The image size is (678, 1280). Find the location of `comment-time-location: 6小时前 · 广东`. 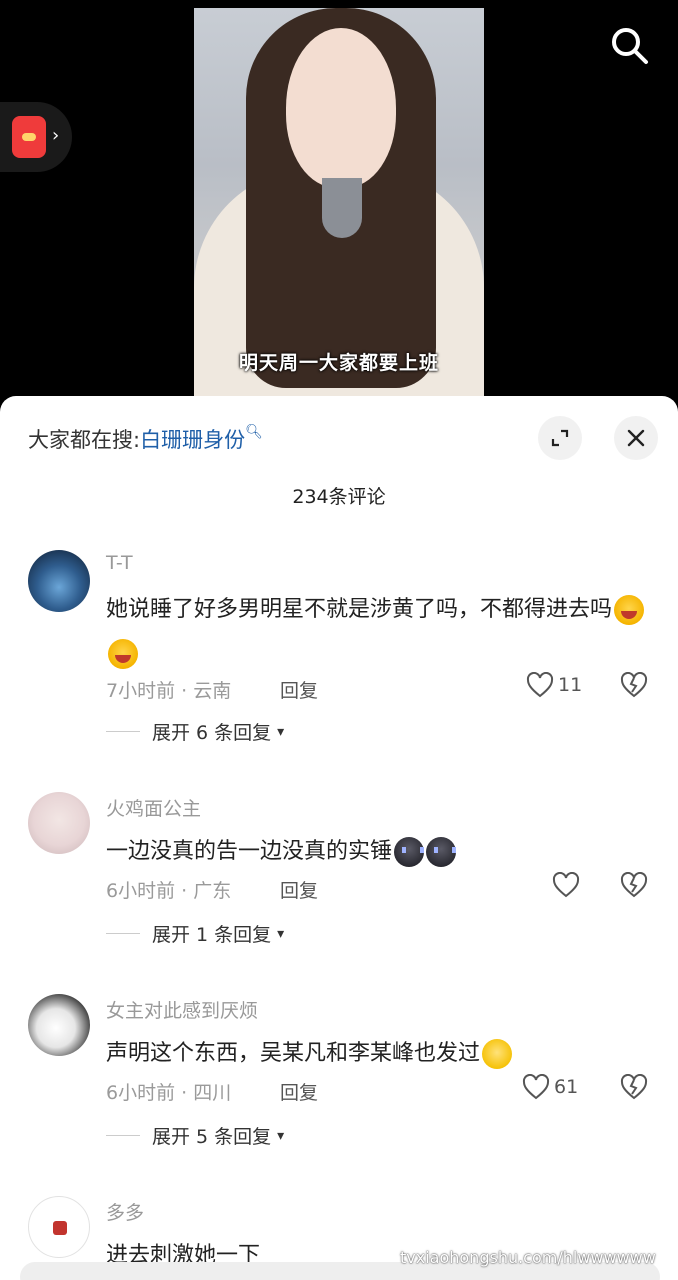

comment-time-location: 6小时前 · 广东 is located at coordinates (169, 891).